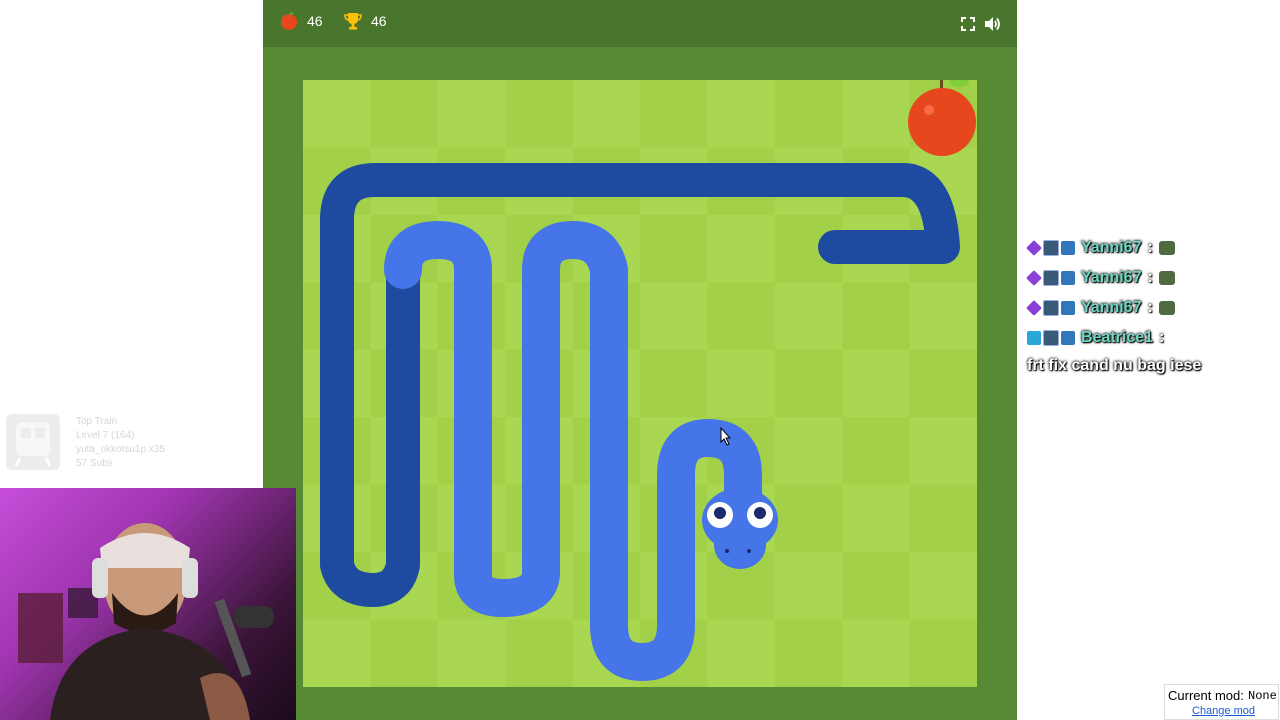 The width and height of the screenshot is (1280, 720). I want to click on mod-value: None, so click(1262, 696).